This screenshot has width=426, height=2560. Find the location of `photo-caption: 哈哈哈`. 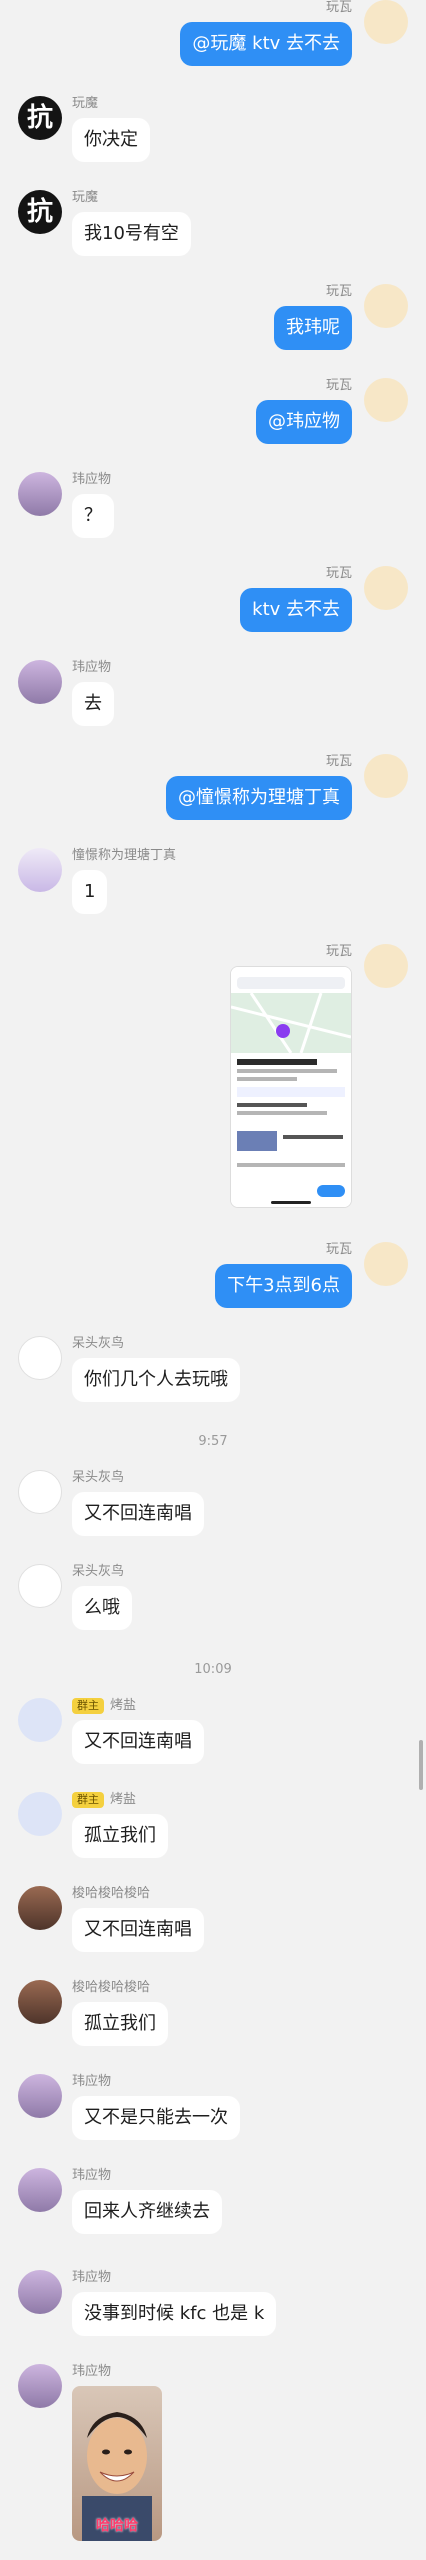

photo-caption: 哈哈哈 is located at coordinates (117, 2526).